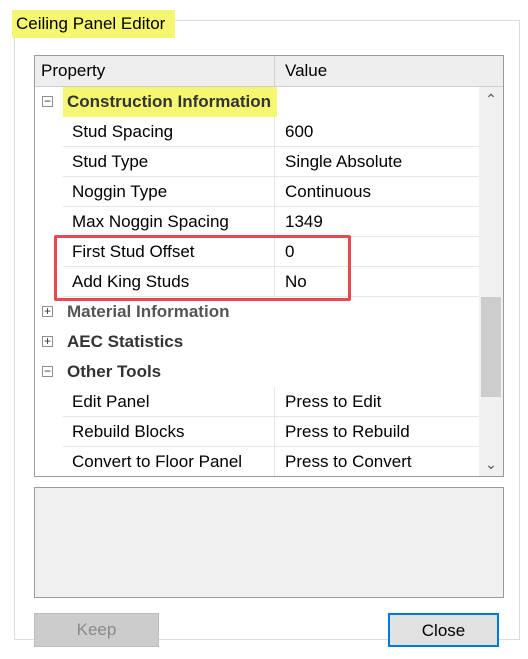 The height and width of the screenshot is (659, 528). What do you see at coordinates (257, 372) in the screenshot?
I see `category-other-tools: − Other Tools` at bounding box center [257, 372].